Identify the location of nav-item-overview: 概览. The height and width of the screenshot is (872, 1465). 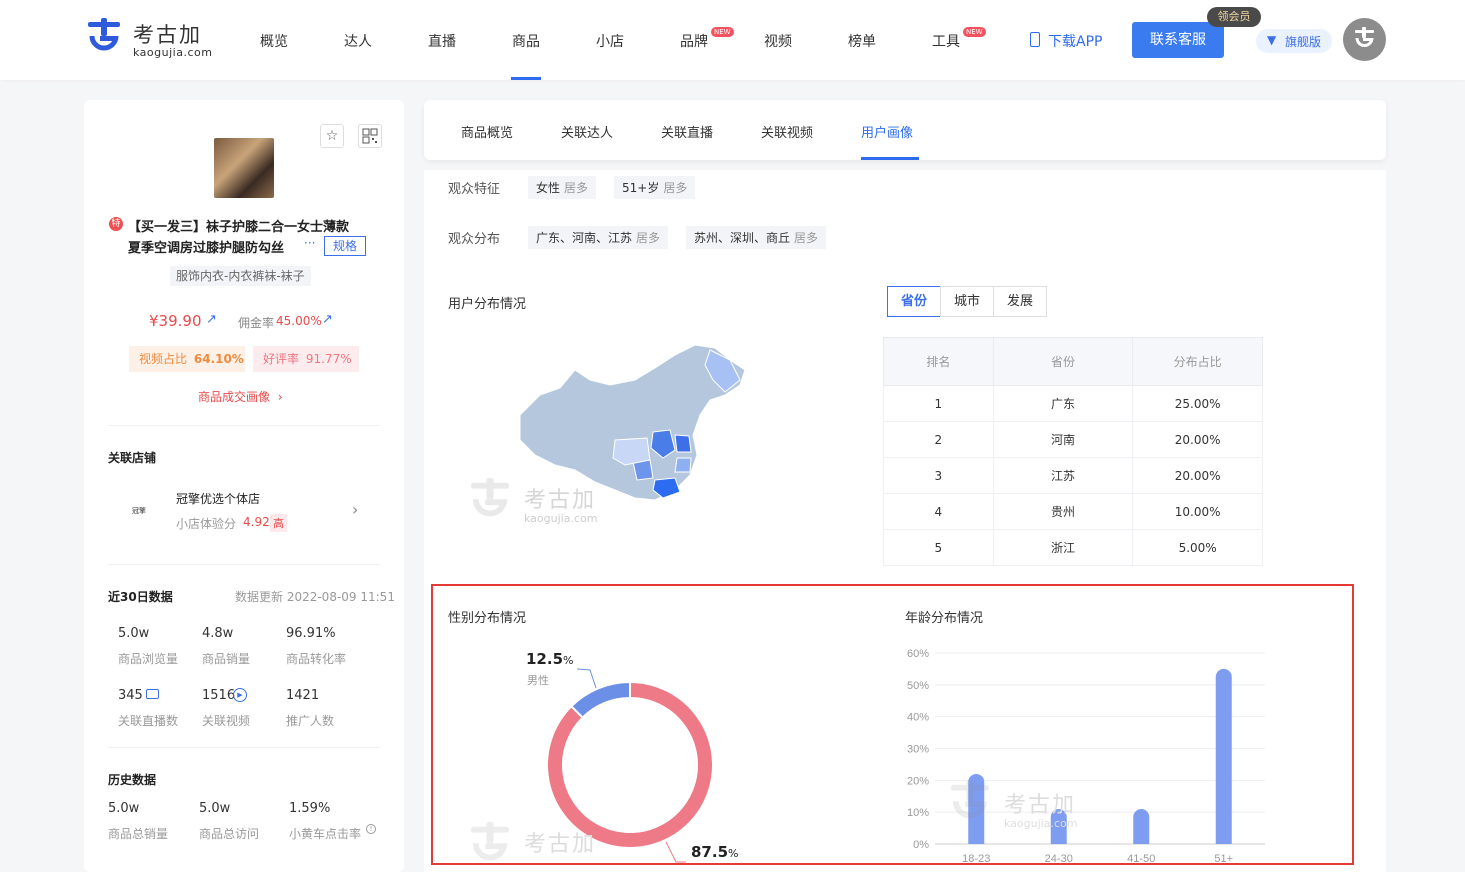
(274, 41).